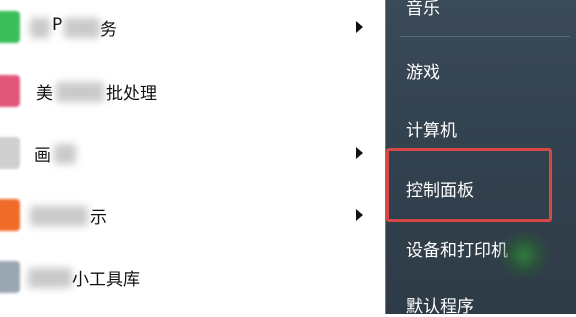 The image size is (576, 317). Describe the element at coordinates (440, 304) in the screenshot. I see `menu-item-default-programs: 默认程序` at that location.